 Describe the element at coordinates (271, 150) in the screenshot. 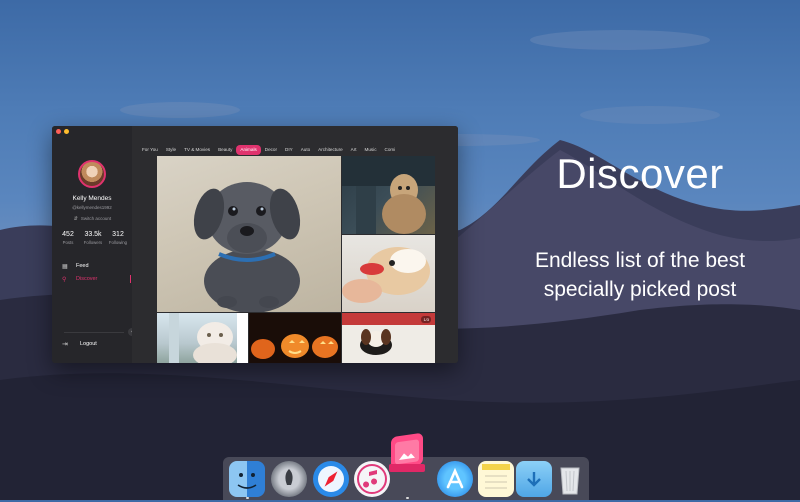

I see `tab-decor: Decor` at that location.